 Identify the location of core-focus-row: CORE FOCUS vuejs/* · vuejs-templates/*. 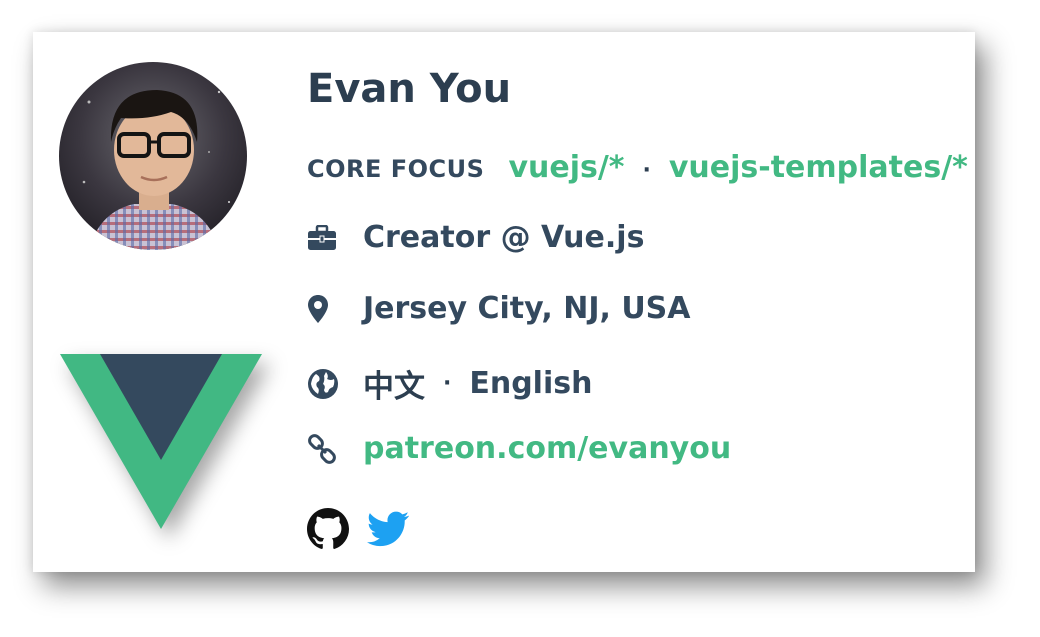
(637, 167).